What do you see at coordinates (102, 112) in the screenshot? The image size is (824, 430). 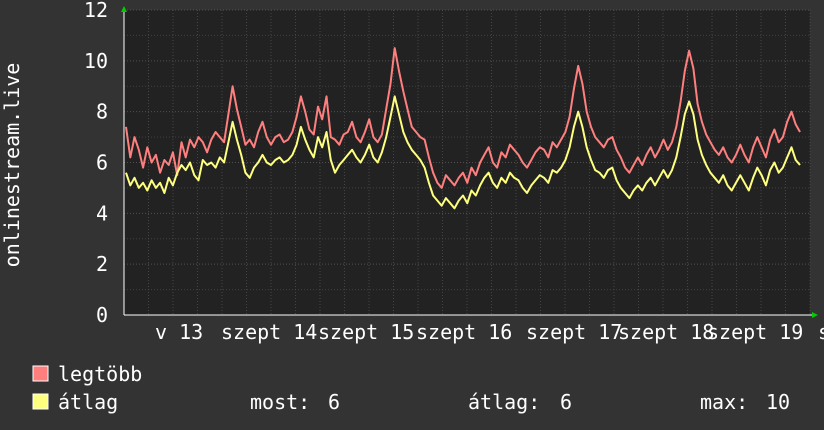 I see `y-tick-label: 8` at bounding box center [102, 112].